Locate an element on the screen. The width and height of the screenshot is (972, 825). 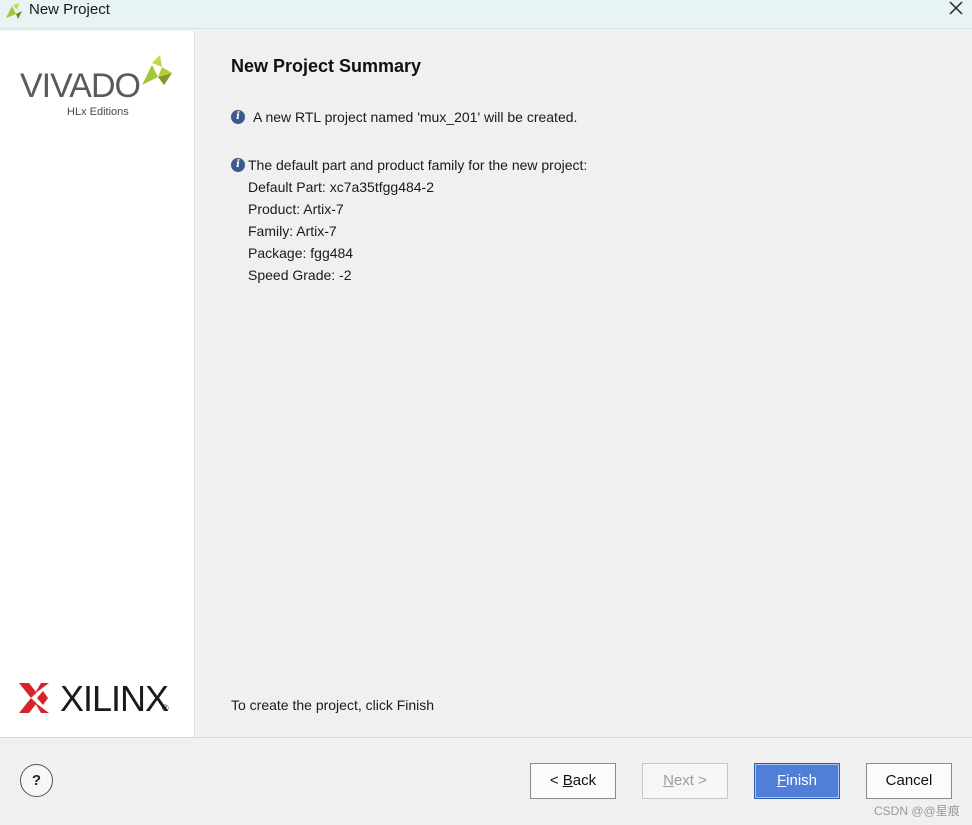
window-title: New Project is located at coordinates (69, 9).